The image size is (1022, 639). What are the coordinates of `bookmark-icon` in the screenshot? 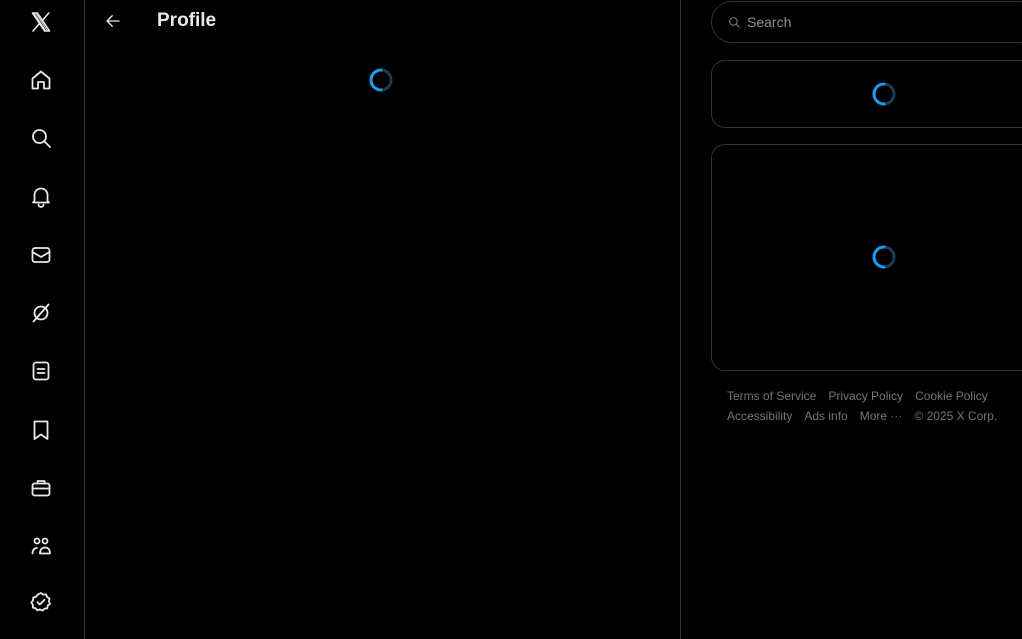 It's located at (41, 430).